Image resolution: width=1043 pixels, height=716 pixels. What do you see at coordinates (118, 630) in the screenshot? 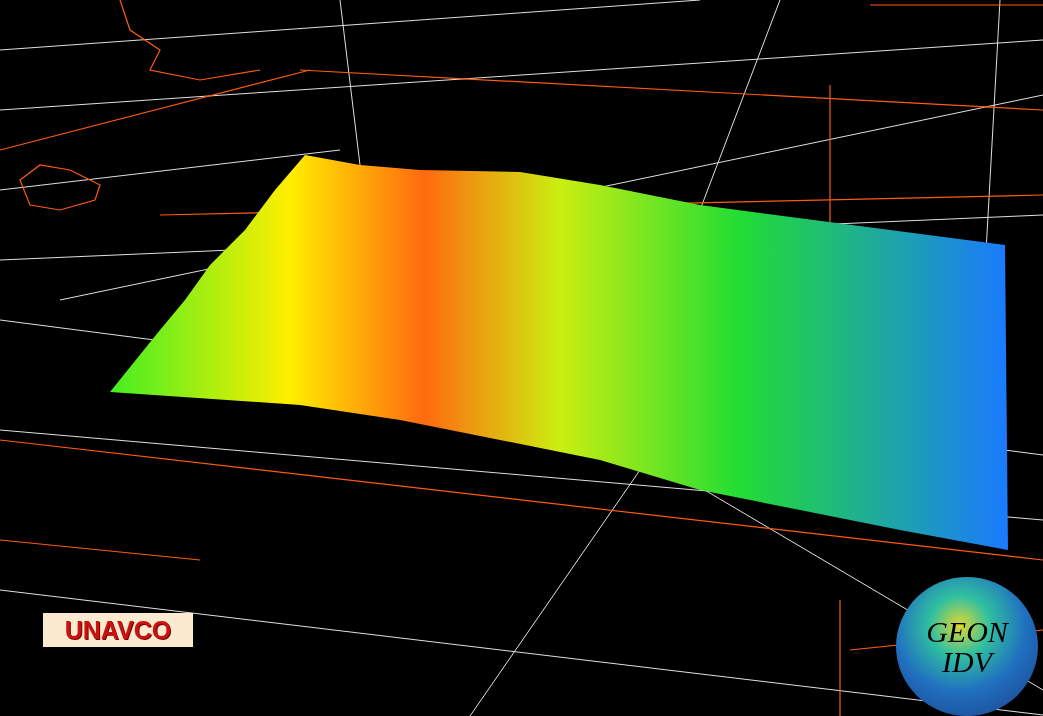
I see `unavco-logo: UNAVCO` at bounding box center [118, 630].